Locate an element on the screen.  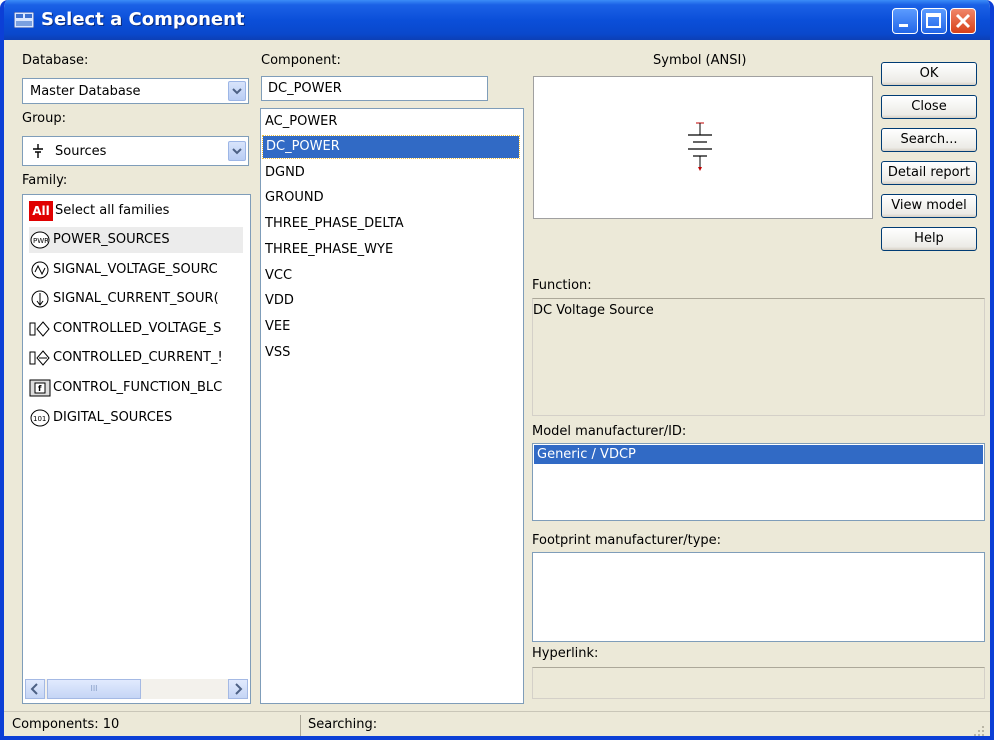
close-icon is located at coordinates (963, 21).